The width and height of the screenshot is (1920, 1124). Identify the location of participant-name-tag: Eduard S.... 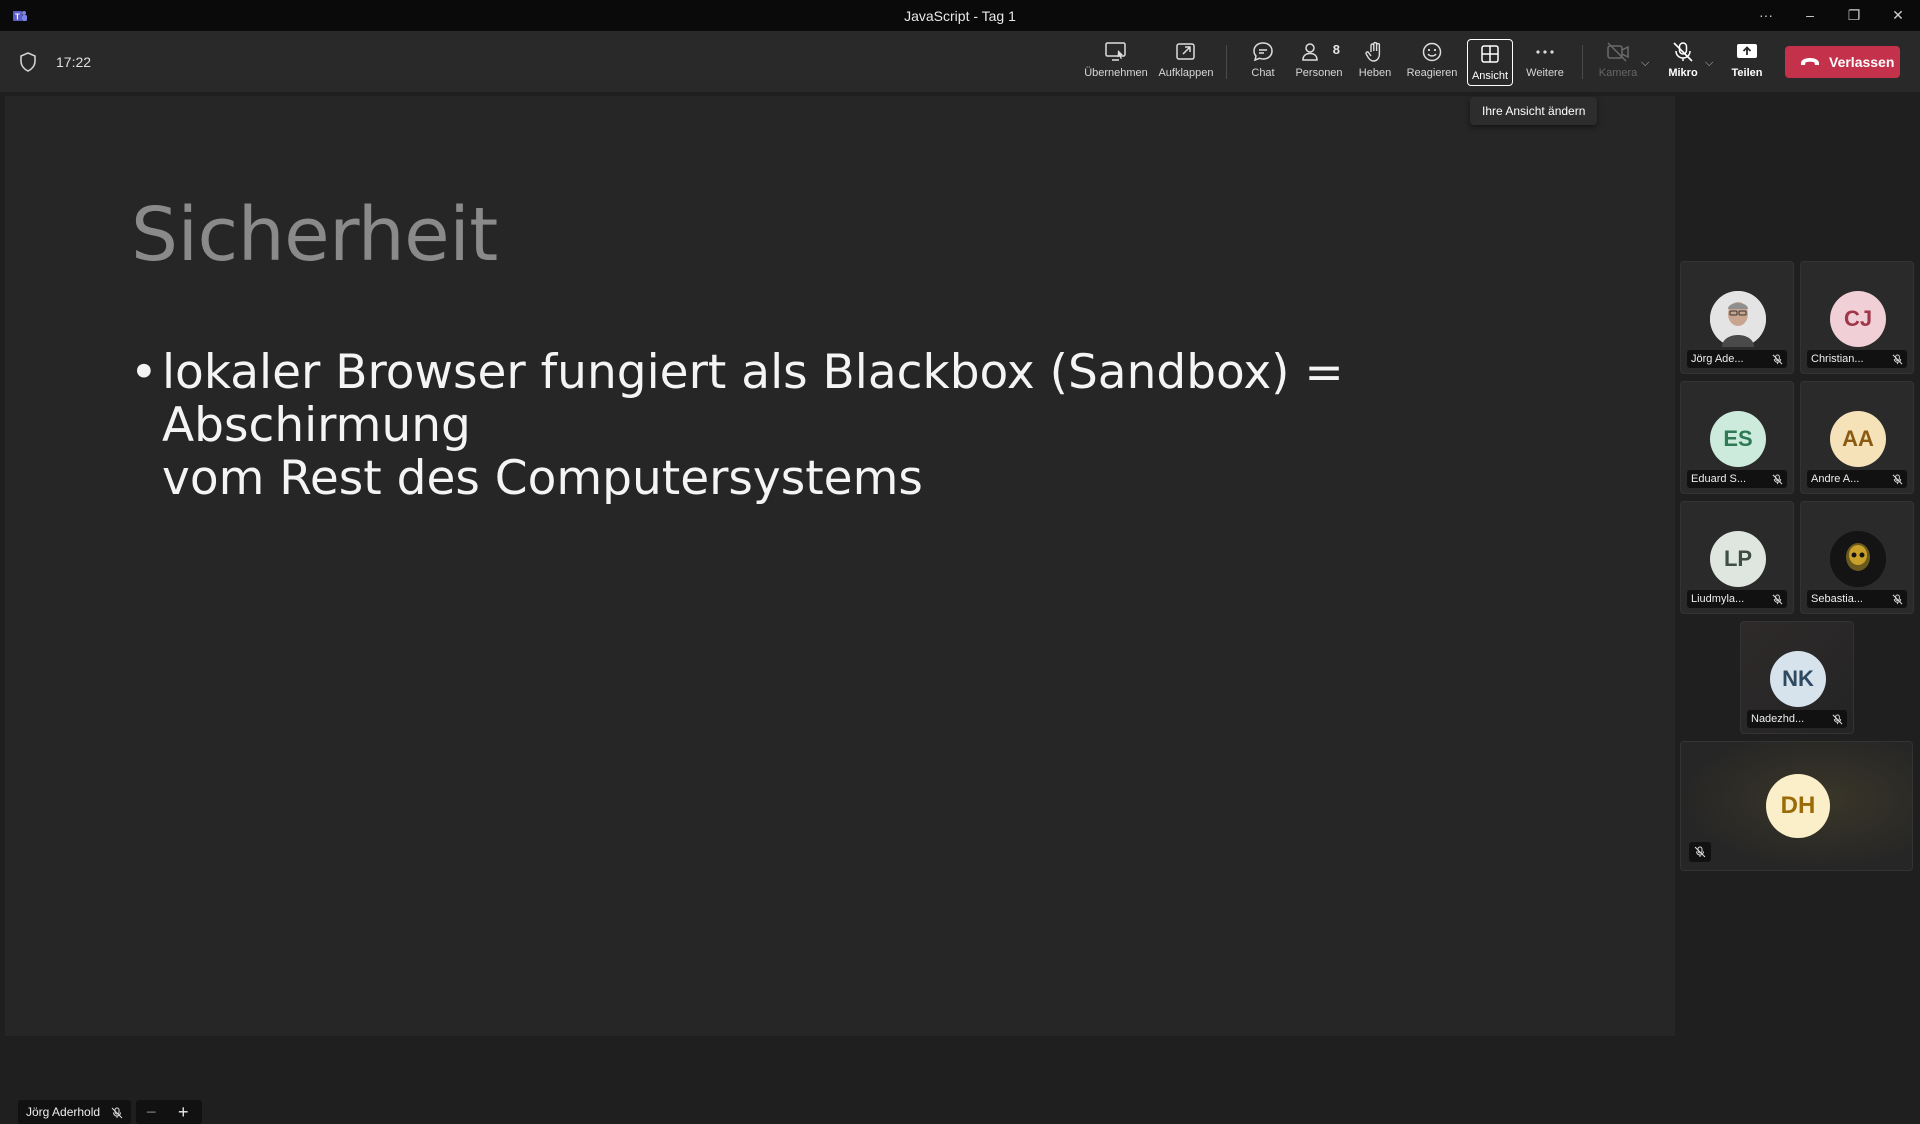
(1737, 479).